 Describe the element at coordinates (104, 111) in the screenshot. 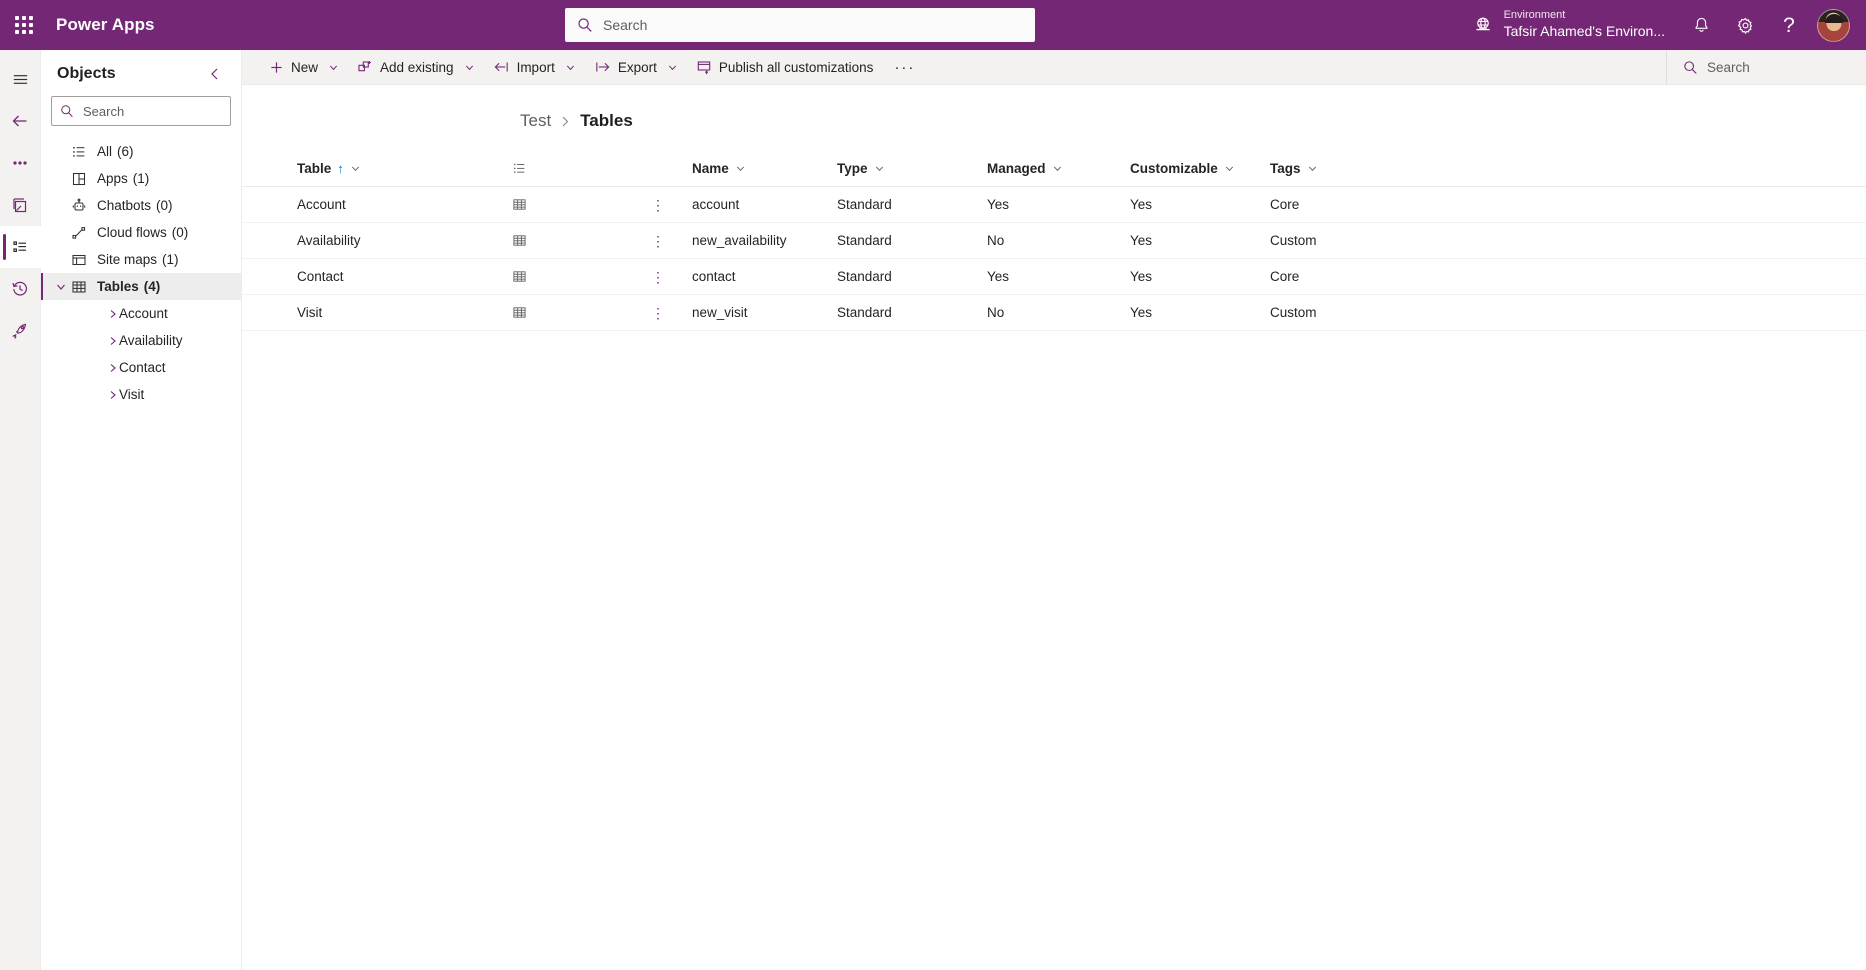

I see `objects-search-placeholder: Search` at that location.